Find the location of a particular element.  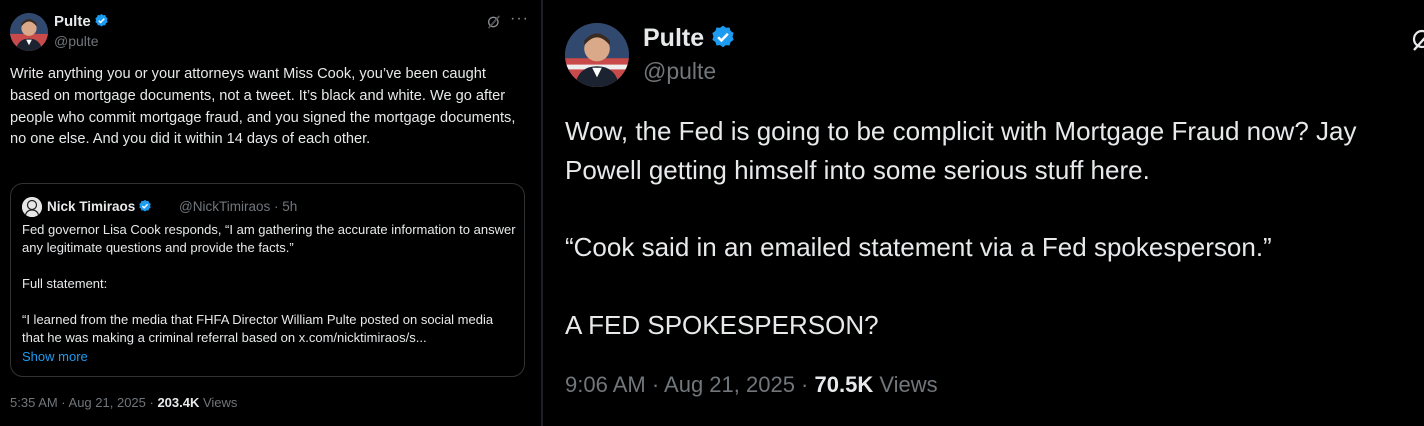

more-options-icon: ··· is located at coordinates (519, 19).